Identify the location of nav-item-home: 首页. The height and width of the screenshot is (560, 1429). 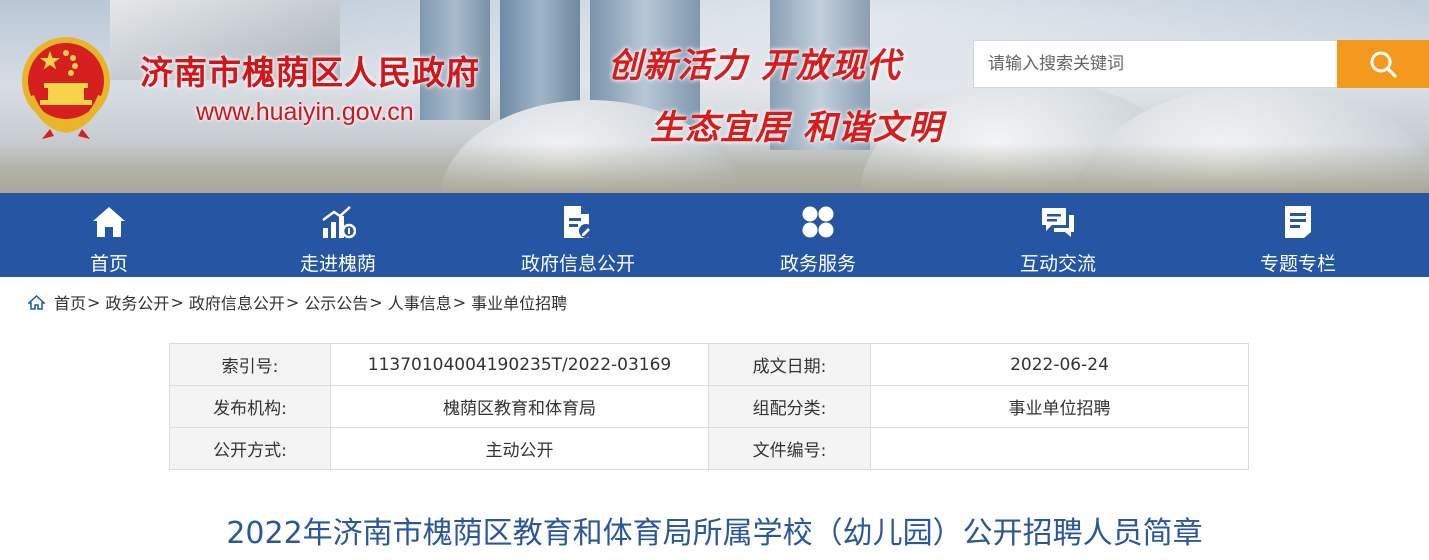
(109, 235).